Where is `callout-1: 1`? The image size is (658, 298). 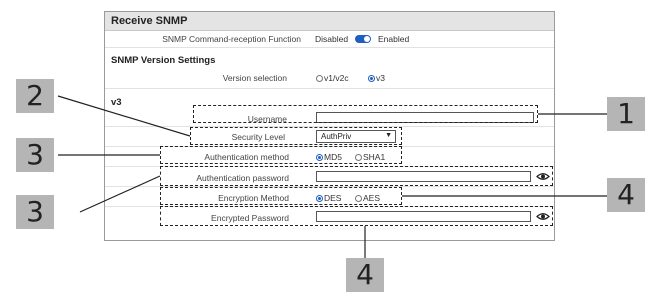 callout-1: 1 is located at coordinates (626, 114).